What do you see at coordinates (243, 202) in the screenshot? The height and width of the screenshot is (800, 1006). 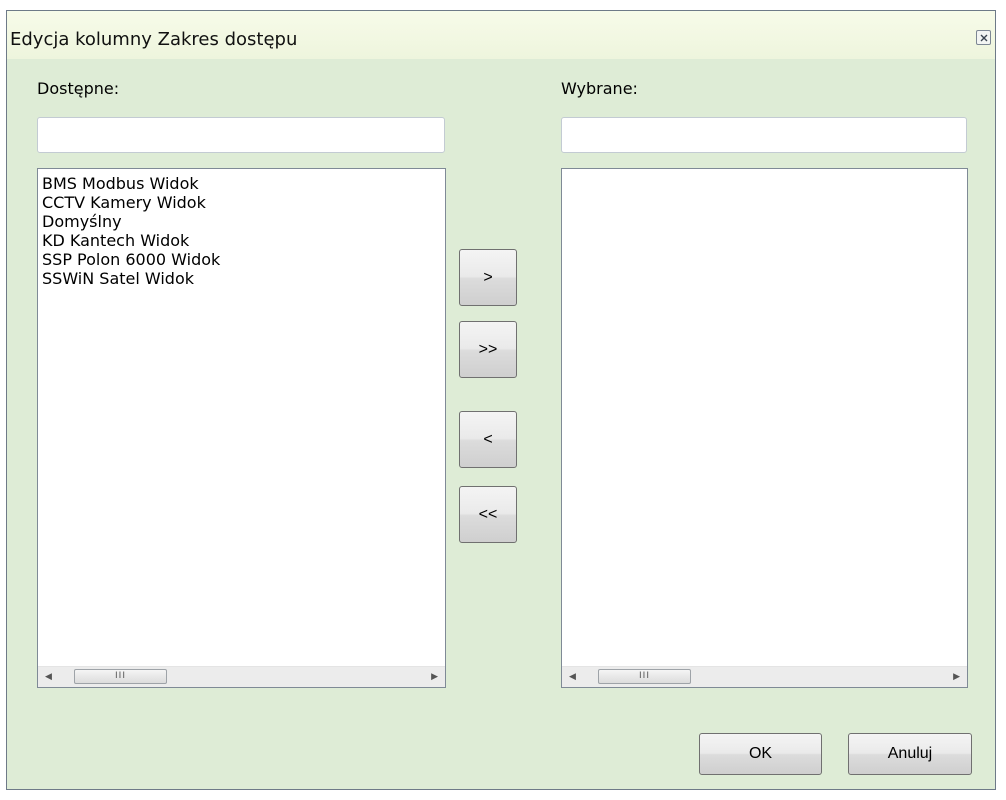 I see `list-item: CCTV Kamery Widok` at bounding box center [243, 202].